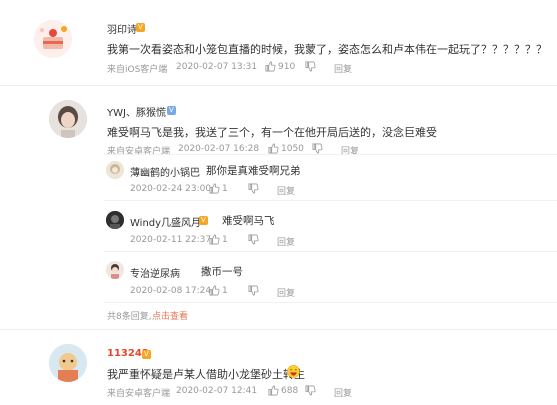 The image size is (557, 405). I want to click on comment-text: 我第一次看姿态和小笼包直播的时候，我蒙了，姿态怎么和卢本伟在一起玩了？？？？？？, so click(327, 49).